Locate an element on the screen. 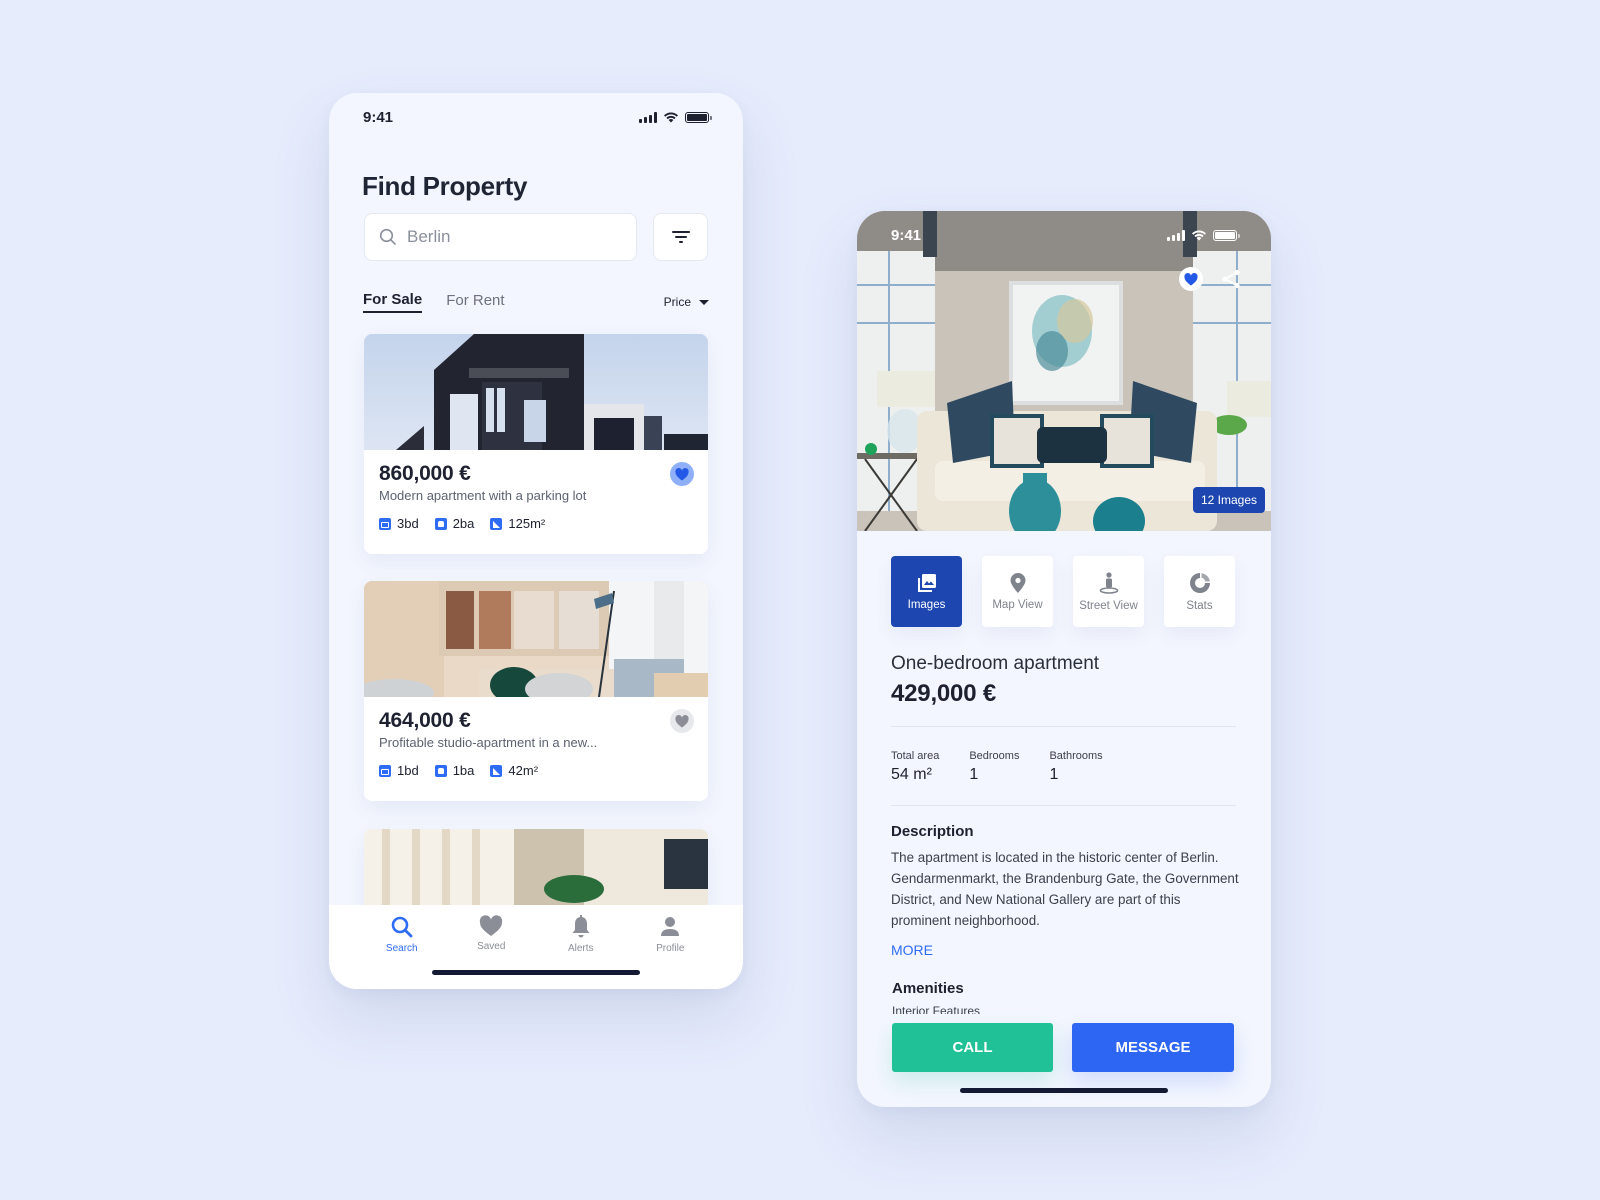  stats-icon is located at coordinates (1199, 582).